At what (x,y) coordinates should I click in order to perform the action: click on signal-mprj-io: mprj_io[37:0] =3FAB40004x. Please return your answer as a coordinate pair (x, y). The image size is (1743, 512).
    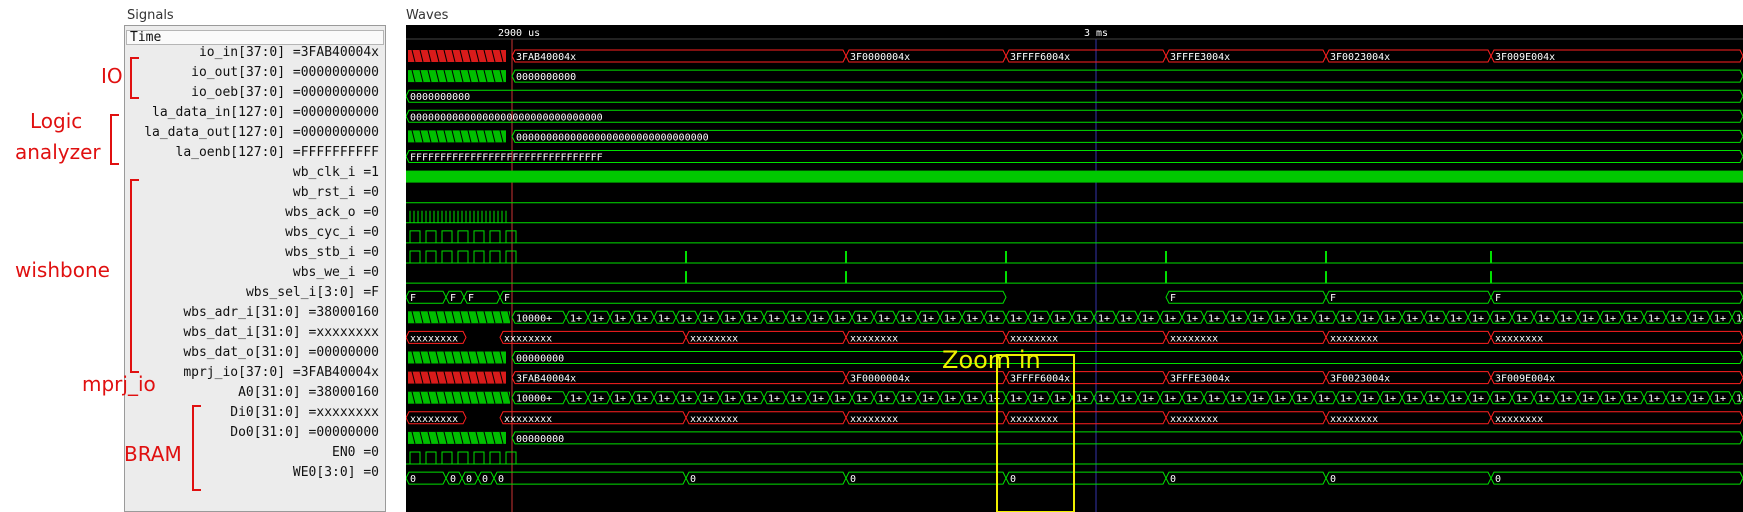
    Looking at the image, I should click on (281, 373).